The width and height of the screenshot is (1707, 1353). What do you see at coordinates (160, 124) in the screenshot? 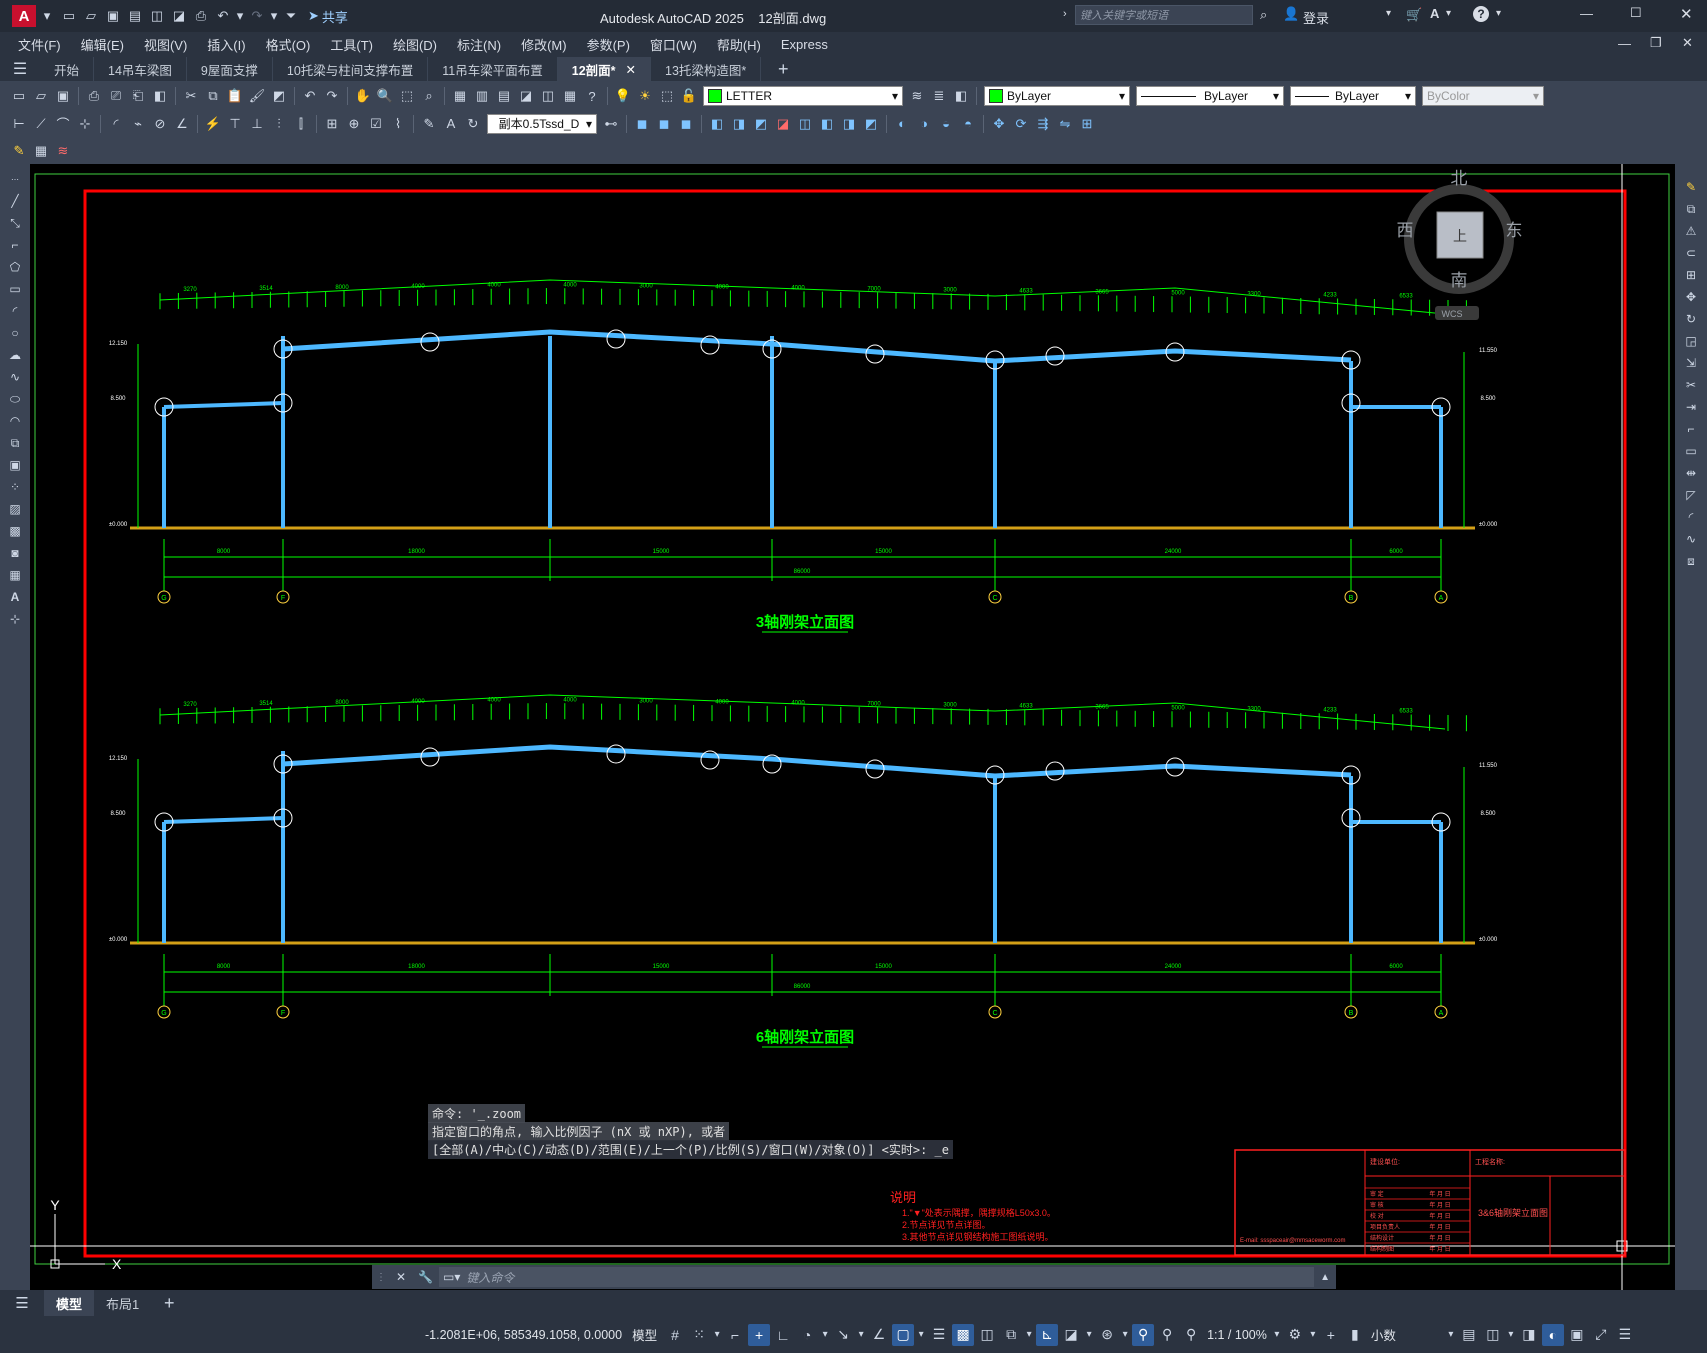
I see `diameter-dim-icon: ⊘` at bounding box center [160, 124].